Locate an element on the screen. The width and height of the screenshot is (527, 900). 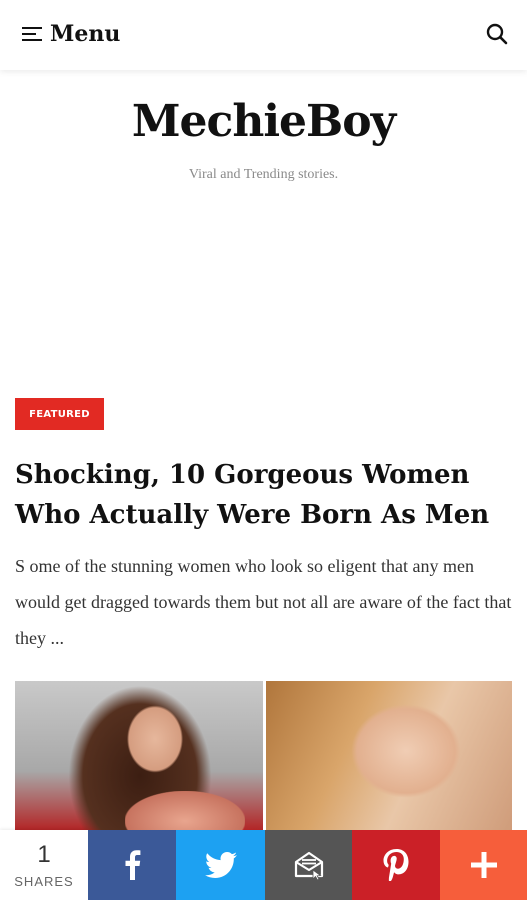
search-button is located at coordinates (497, 34).